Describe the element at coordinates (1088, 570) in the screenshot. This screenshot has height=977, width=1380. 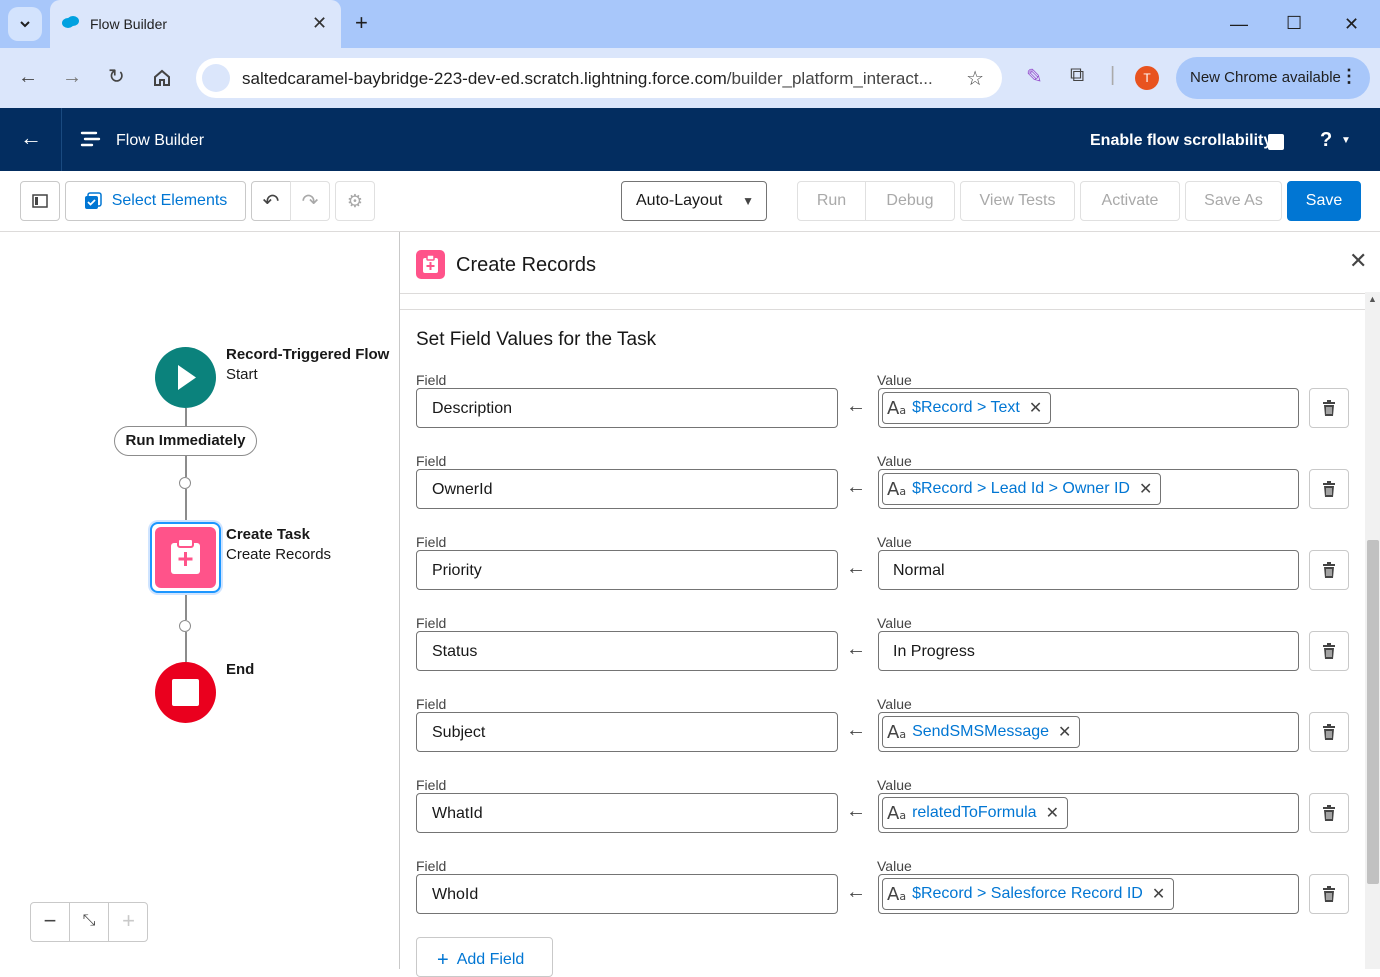
I see `value-combobox: Normal` at that location.